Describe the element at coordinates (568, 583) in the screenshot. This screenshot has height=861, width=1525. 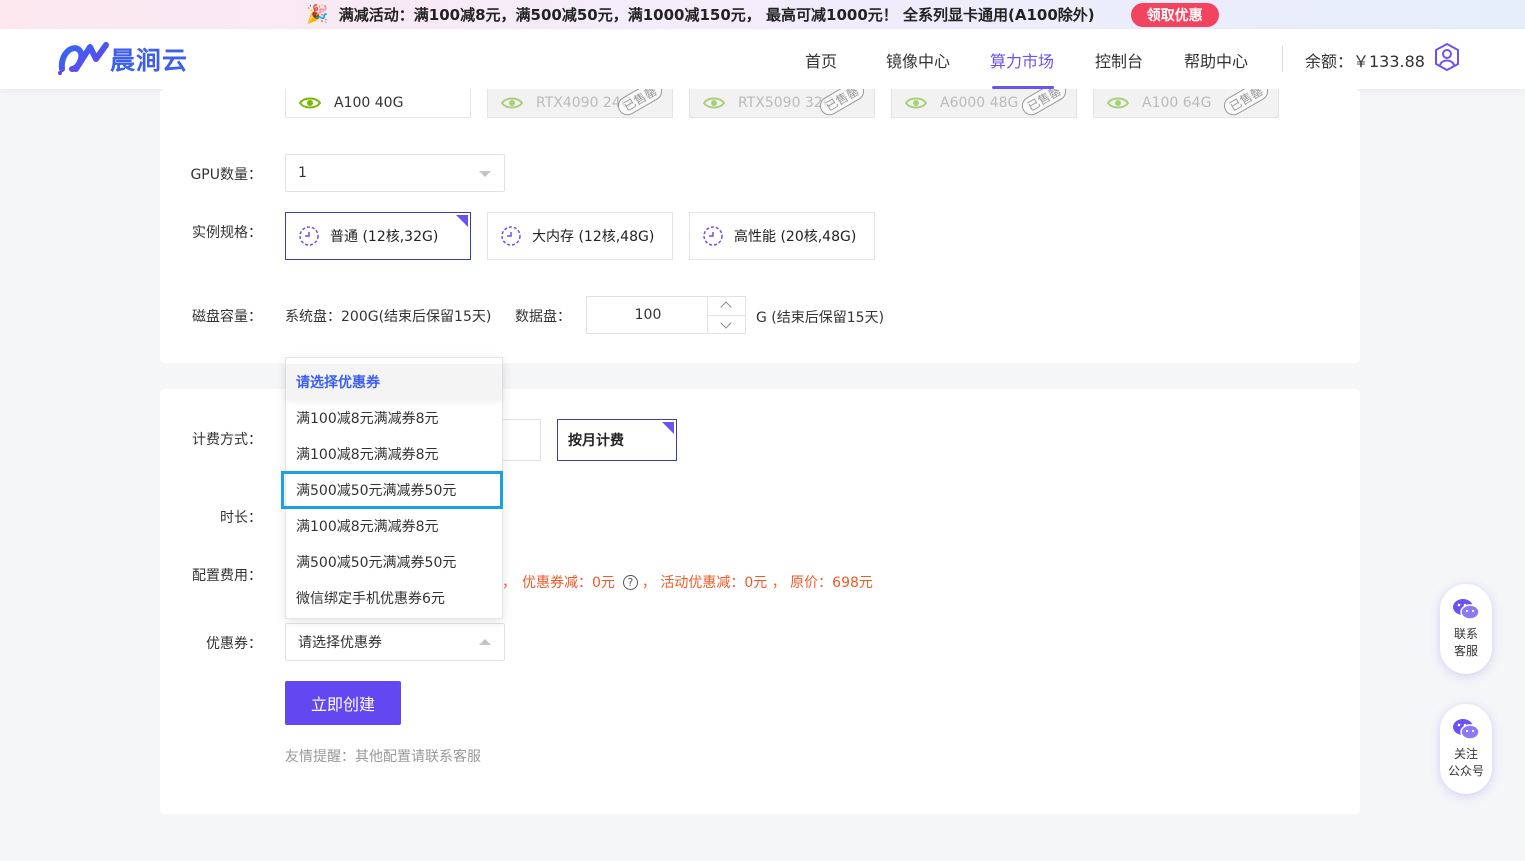
I see `coupon-discount: 优惠券减：0元` at that location.